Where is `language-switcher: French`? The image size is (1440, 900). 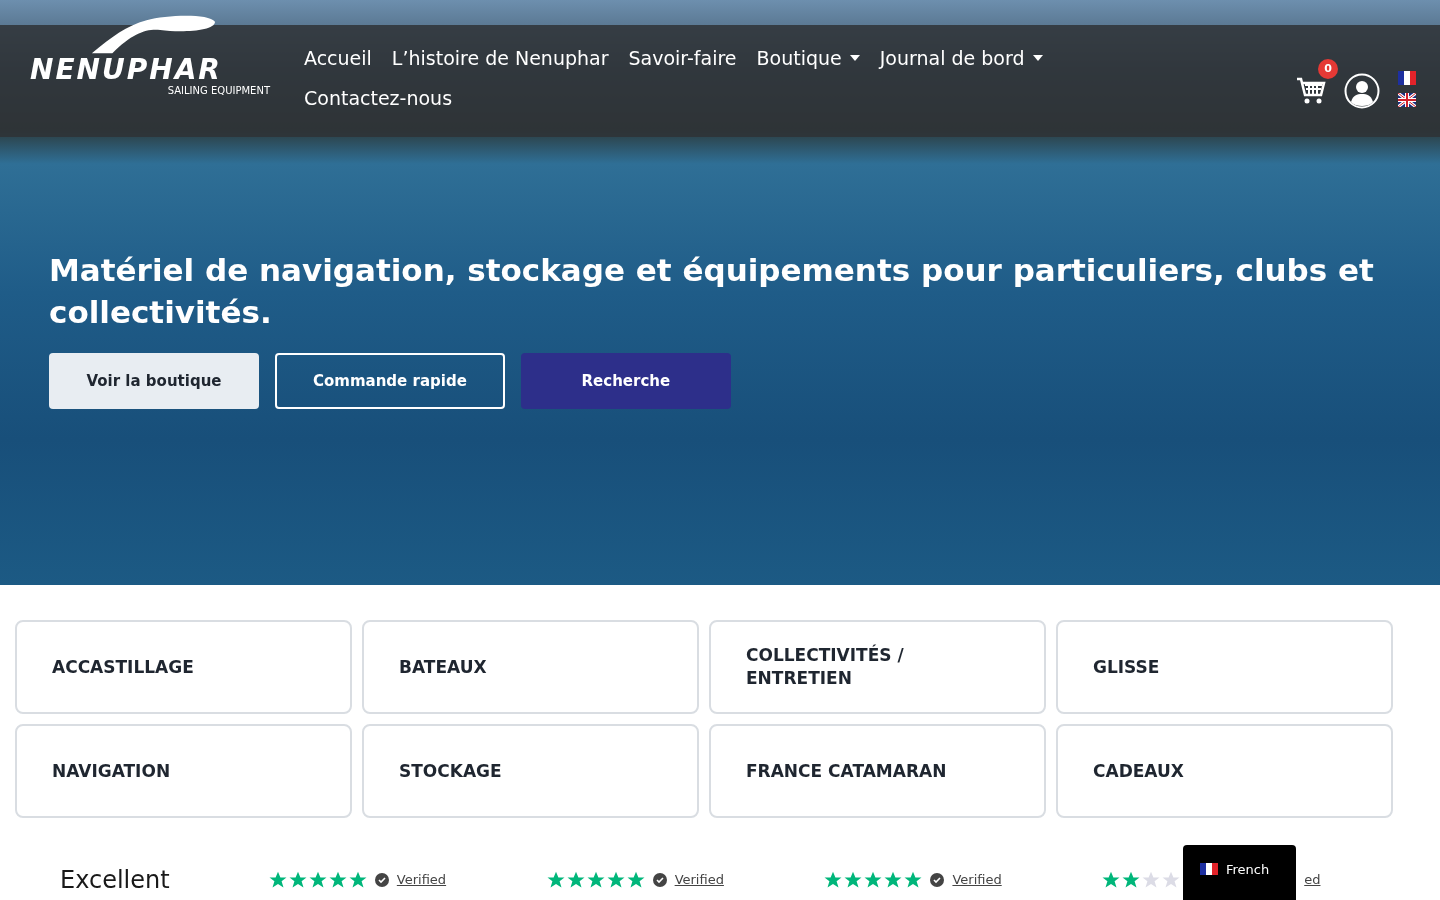 language-switcher: French is located at coordinates (1239, 872).